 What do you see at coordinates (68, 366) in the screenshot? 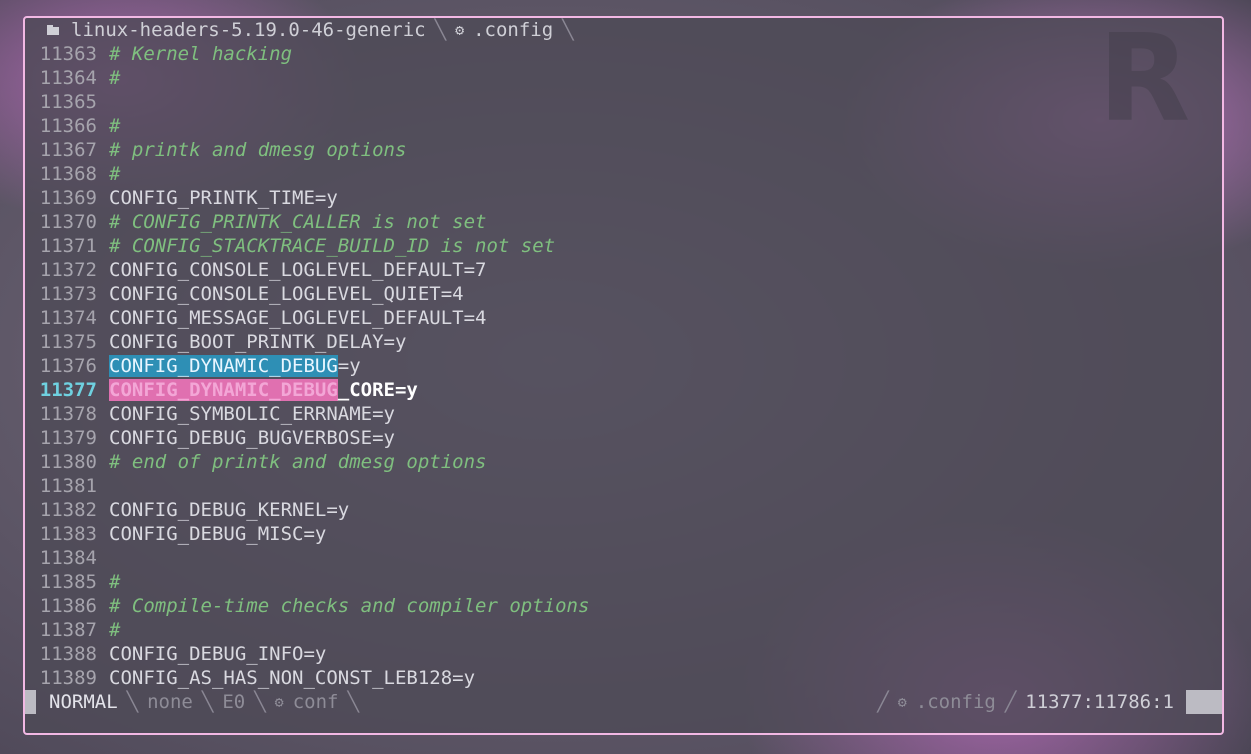
I see `line-number: 11376` at bounding box center [68, 366].